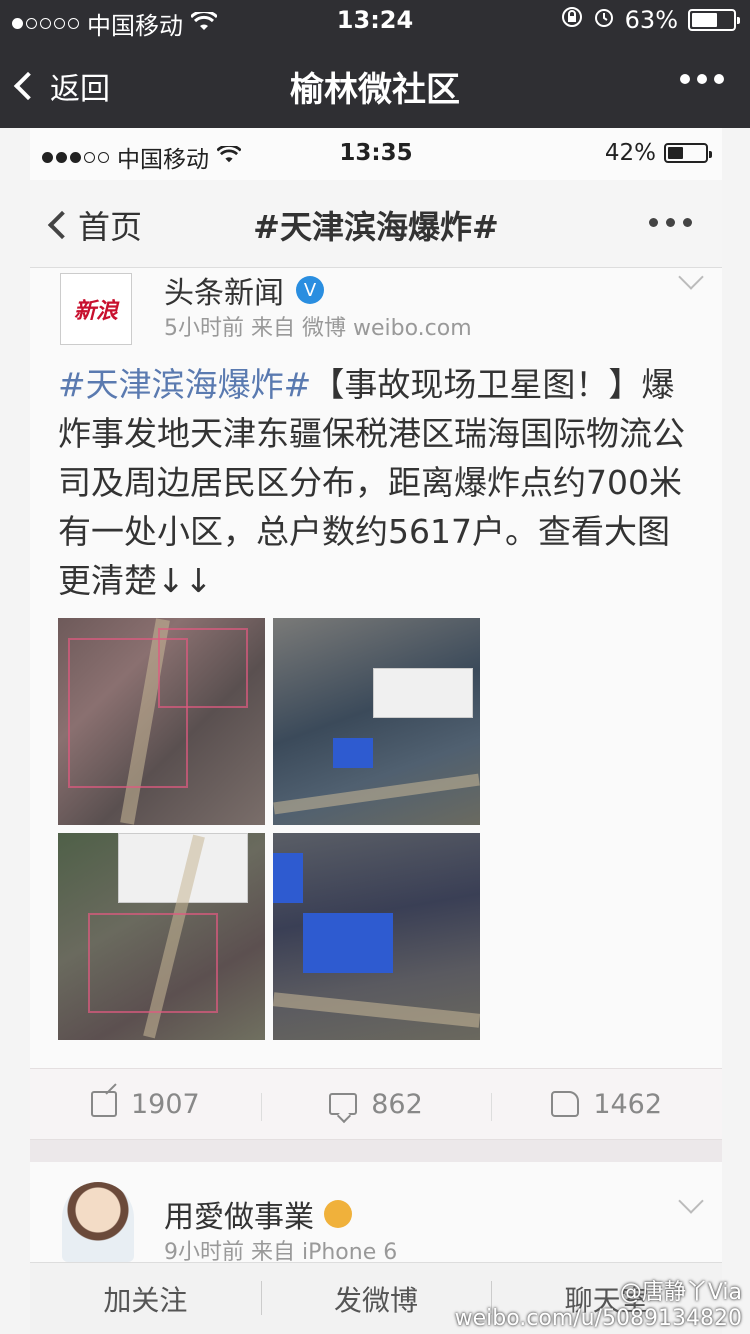 The image size is (750, 1334). What do you see at coordinates (598, 1318) in the screenshot?
I see `watermark-url: weibo.com/u/5089134820` at bounding box center [598, 1318].